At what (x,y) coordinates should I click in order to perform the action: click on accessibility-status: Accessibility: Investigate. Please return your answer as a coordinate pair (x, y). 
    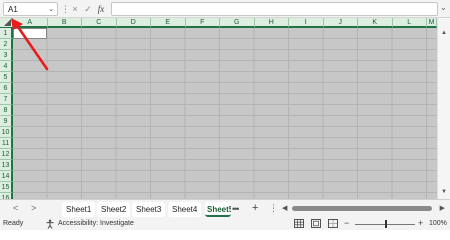
    Looking at the image, I should click on (96, 223).